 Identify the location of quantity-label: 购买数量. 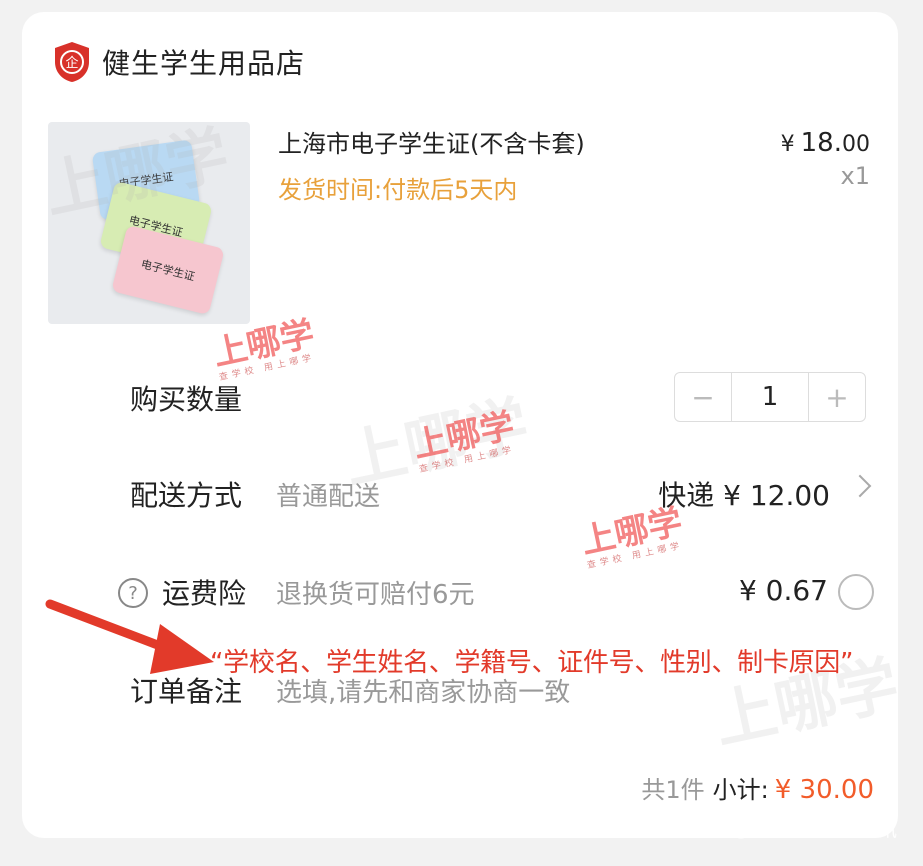
(186, 399).